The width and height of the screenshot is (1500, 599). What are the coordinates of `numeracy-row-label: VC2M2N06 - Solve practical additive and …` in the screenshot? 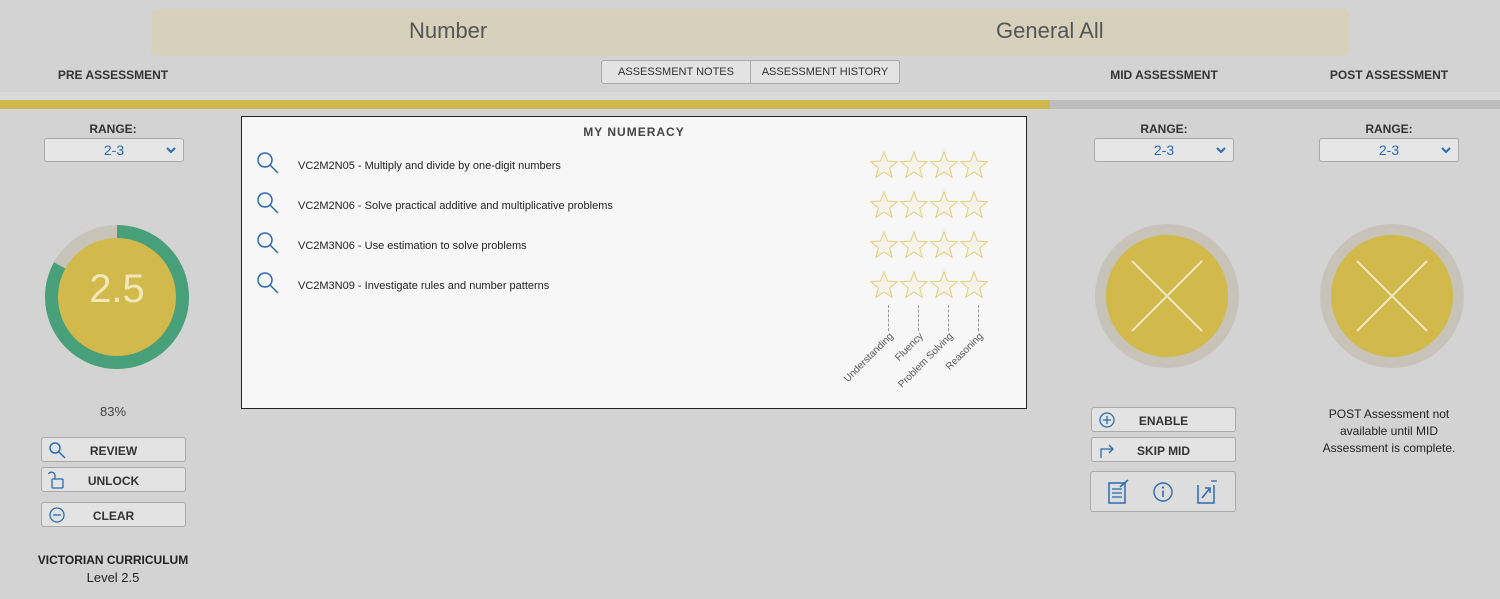 It's located at (455, 206).